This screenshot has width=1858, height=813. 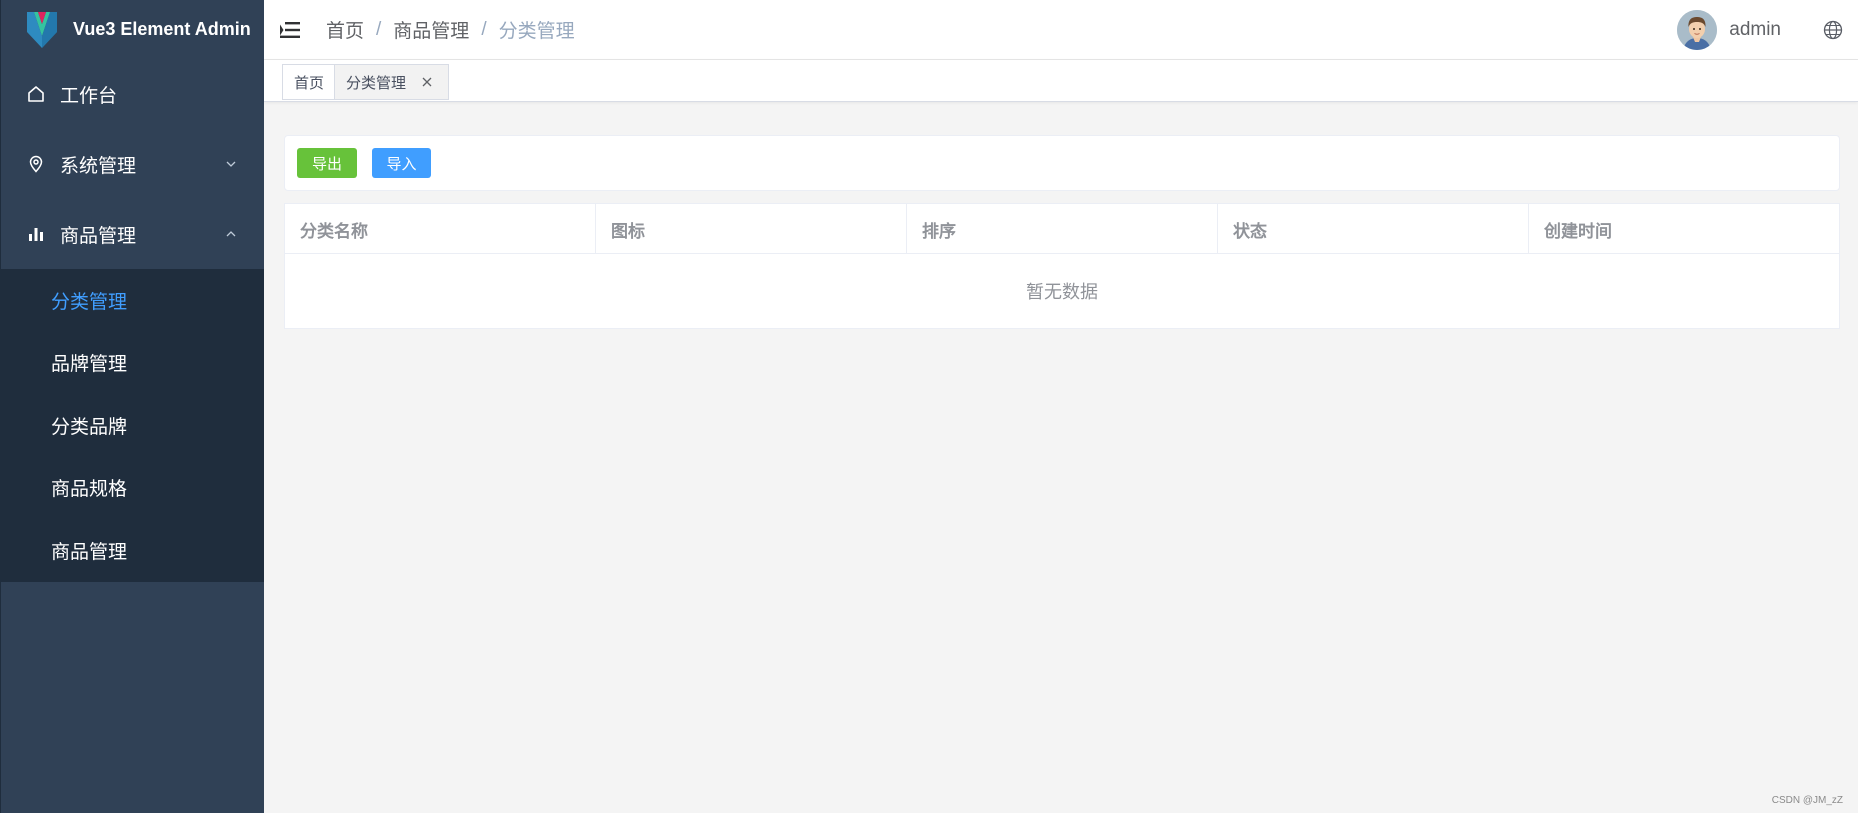 What do you see at coordinates (1373, 229) in the screenshot?
I see `column-header-status: 状态` at bounding box center [1373, 229].